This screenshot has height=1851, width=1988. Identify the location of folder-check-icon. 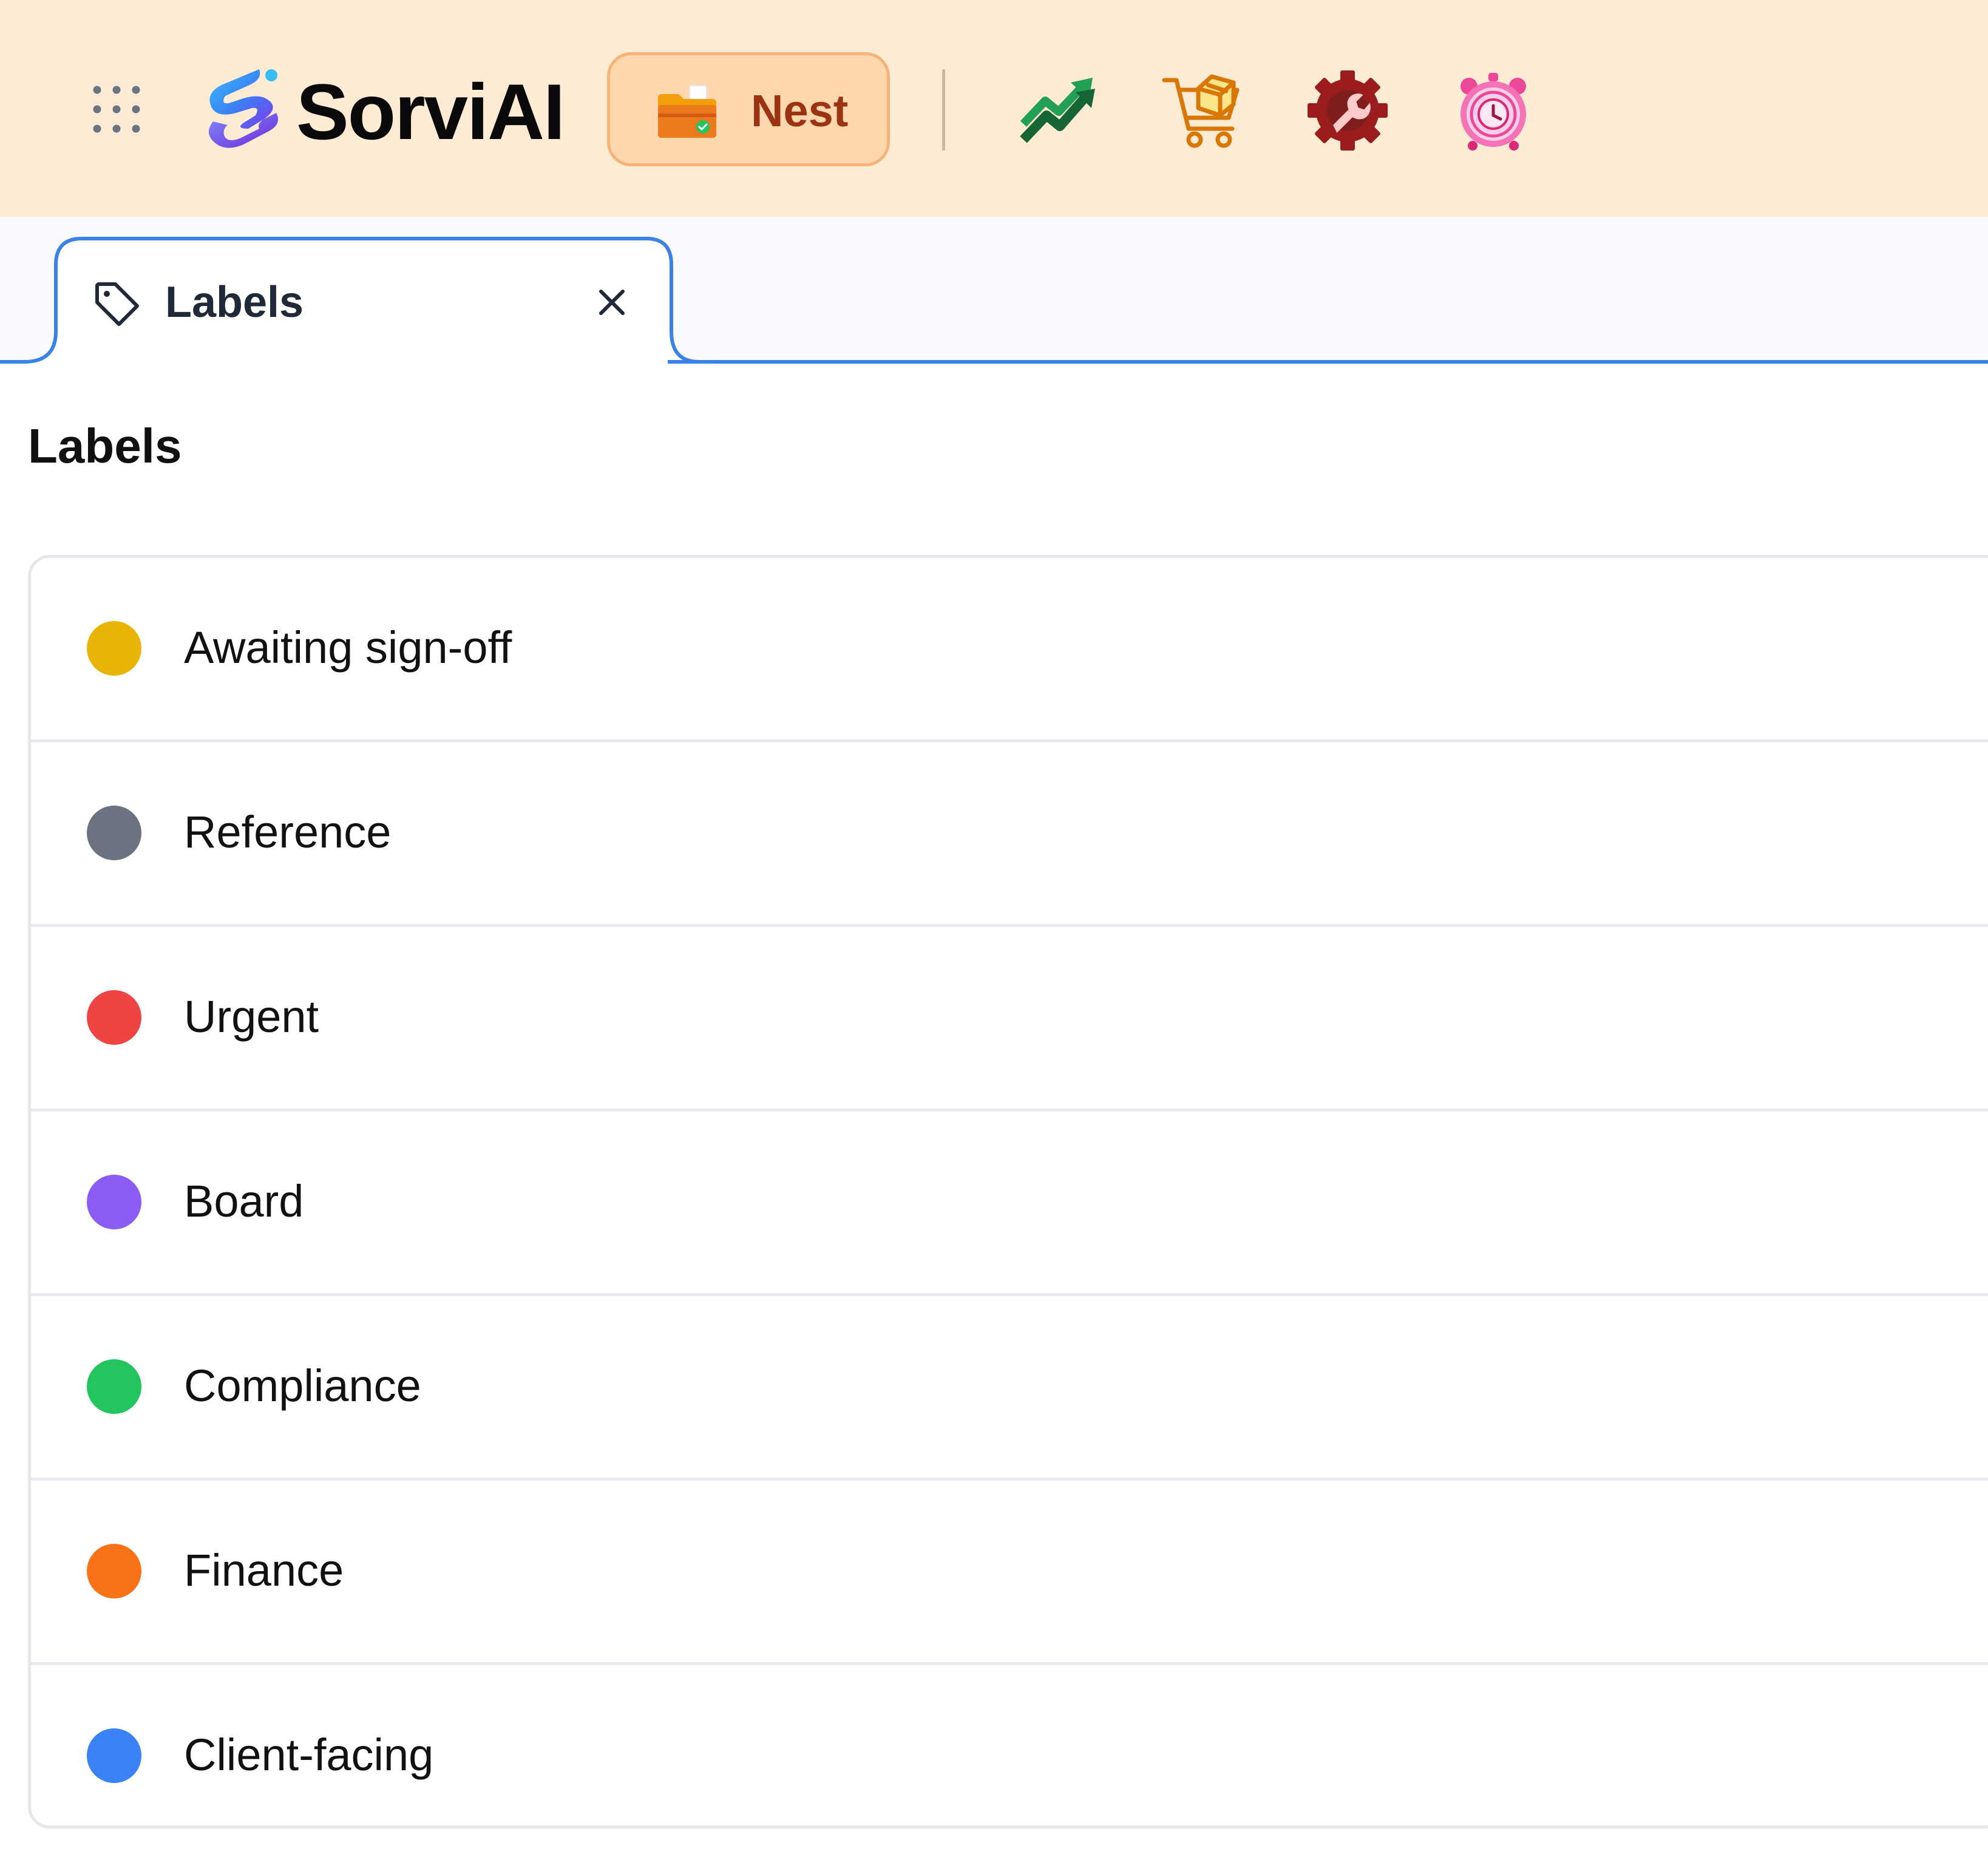
(687, 111).